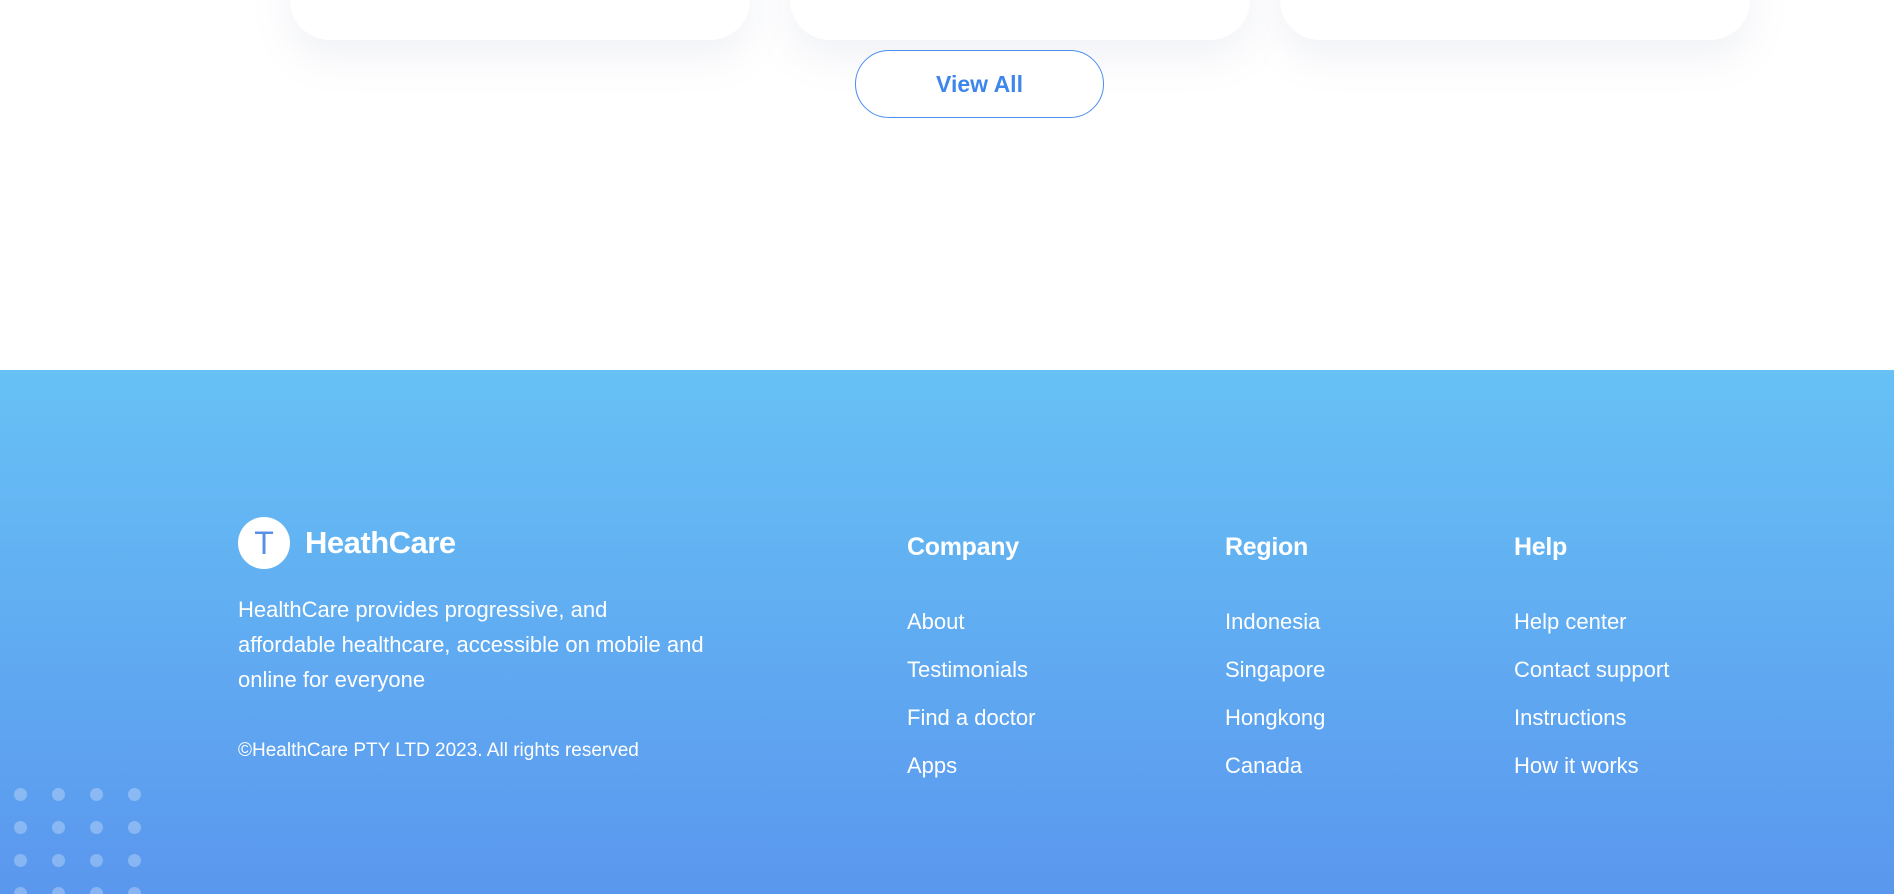 The height and width of the screenshot is (894, 1894). Describe the element at coordinates (1266, 547) in the screenshot. I see `column-title: Region` at that location.